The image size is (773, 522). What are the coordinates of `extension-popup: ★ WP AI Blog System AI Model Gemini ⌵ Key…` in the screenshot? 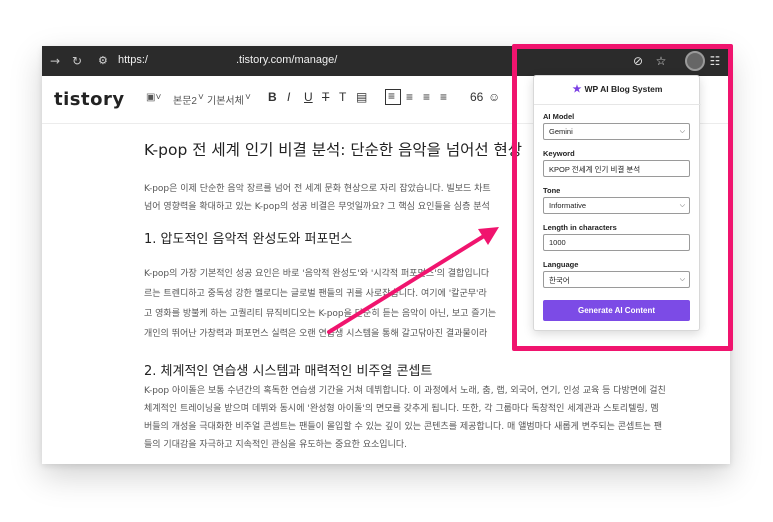 It's located at (617, 203).